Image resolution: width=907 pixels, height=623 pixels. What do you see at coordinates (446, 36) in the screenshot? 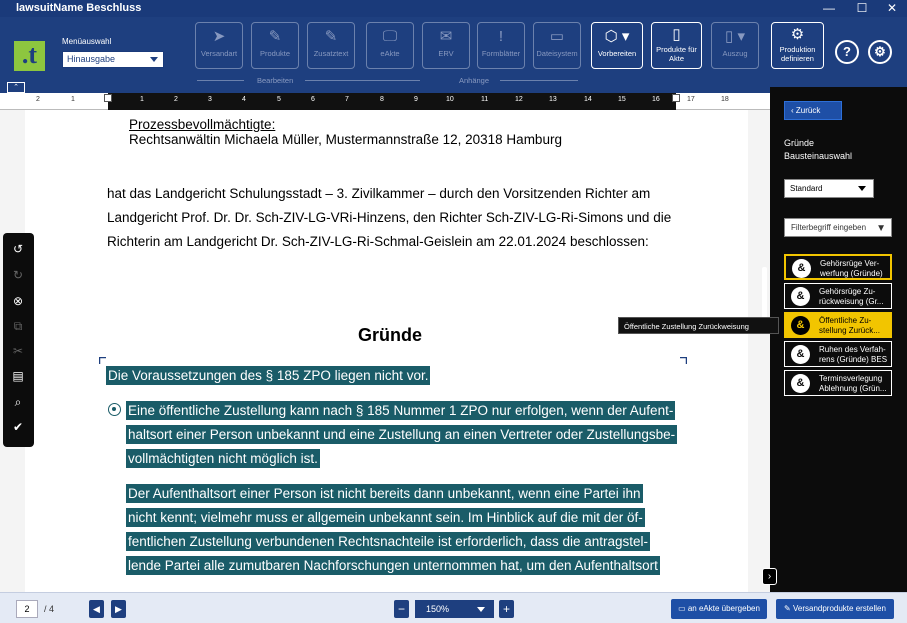
I see `envelope-icon: ✉` at bounding box center [446, 36].